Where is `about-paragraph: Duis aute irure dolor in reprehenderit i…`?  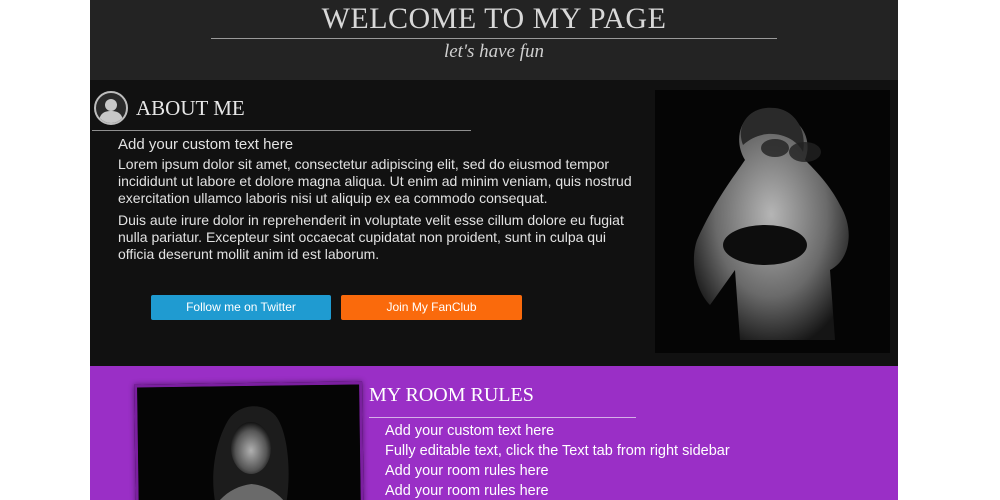 about-paragraph: Duis aute irure dolor in reprehenderit i… is located at coordinates (371, 237).